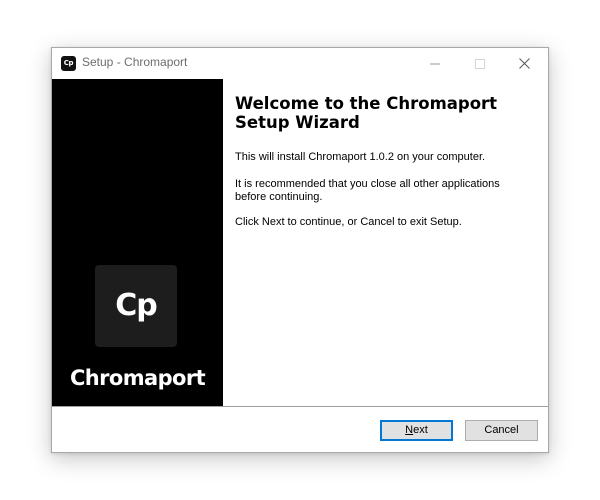 The width and height of the screenshot is (600, 500). I want to click on maximize-icon, so click(479, 63).